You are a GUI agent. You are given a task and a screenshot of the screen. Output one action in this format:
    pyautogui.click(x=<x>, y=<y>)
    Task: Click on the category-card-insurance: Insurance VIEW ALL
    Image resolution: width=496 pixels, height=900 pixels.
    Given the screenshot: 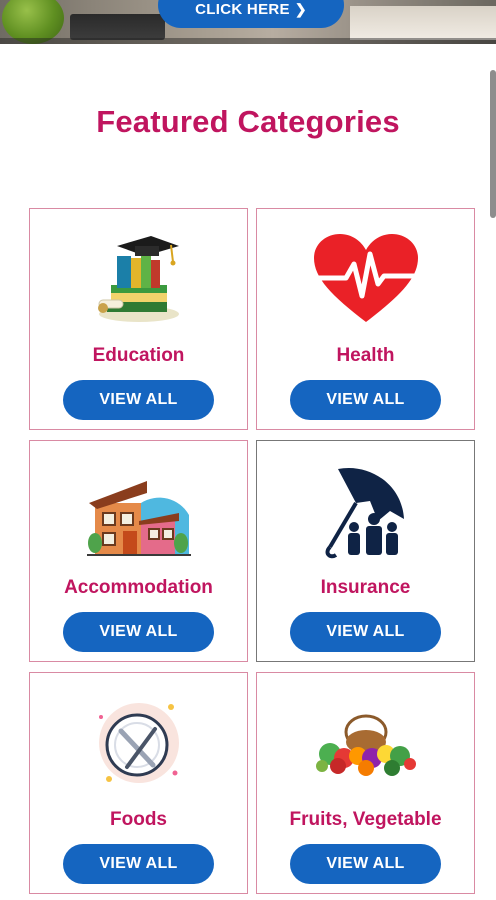 What is the action you would take?
    pyautogui.click(x=365, y=551)
    